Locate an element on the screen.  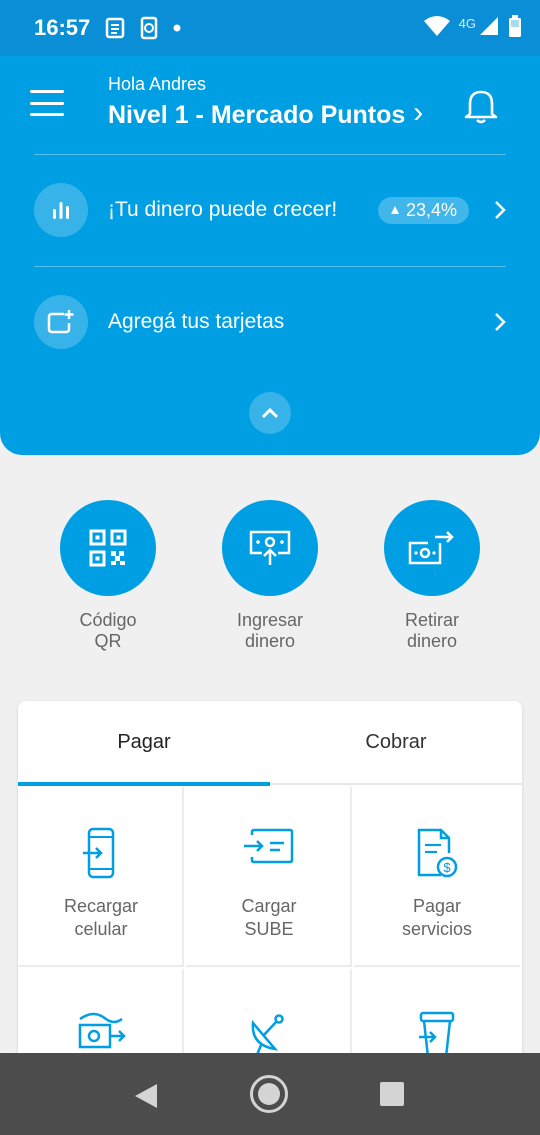
invest-row: ¡Tu dinero puede crecer! 23,4% is located at coordinates (270, 210).